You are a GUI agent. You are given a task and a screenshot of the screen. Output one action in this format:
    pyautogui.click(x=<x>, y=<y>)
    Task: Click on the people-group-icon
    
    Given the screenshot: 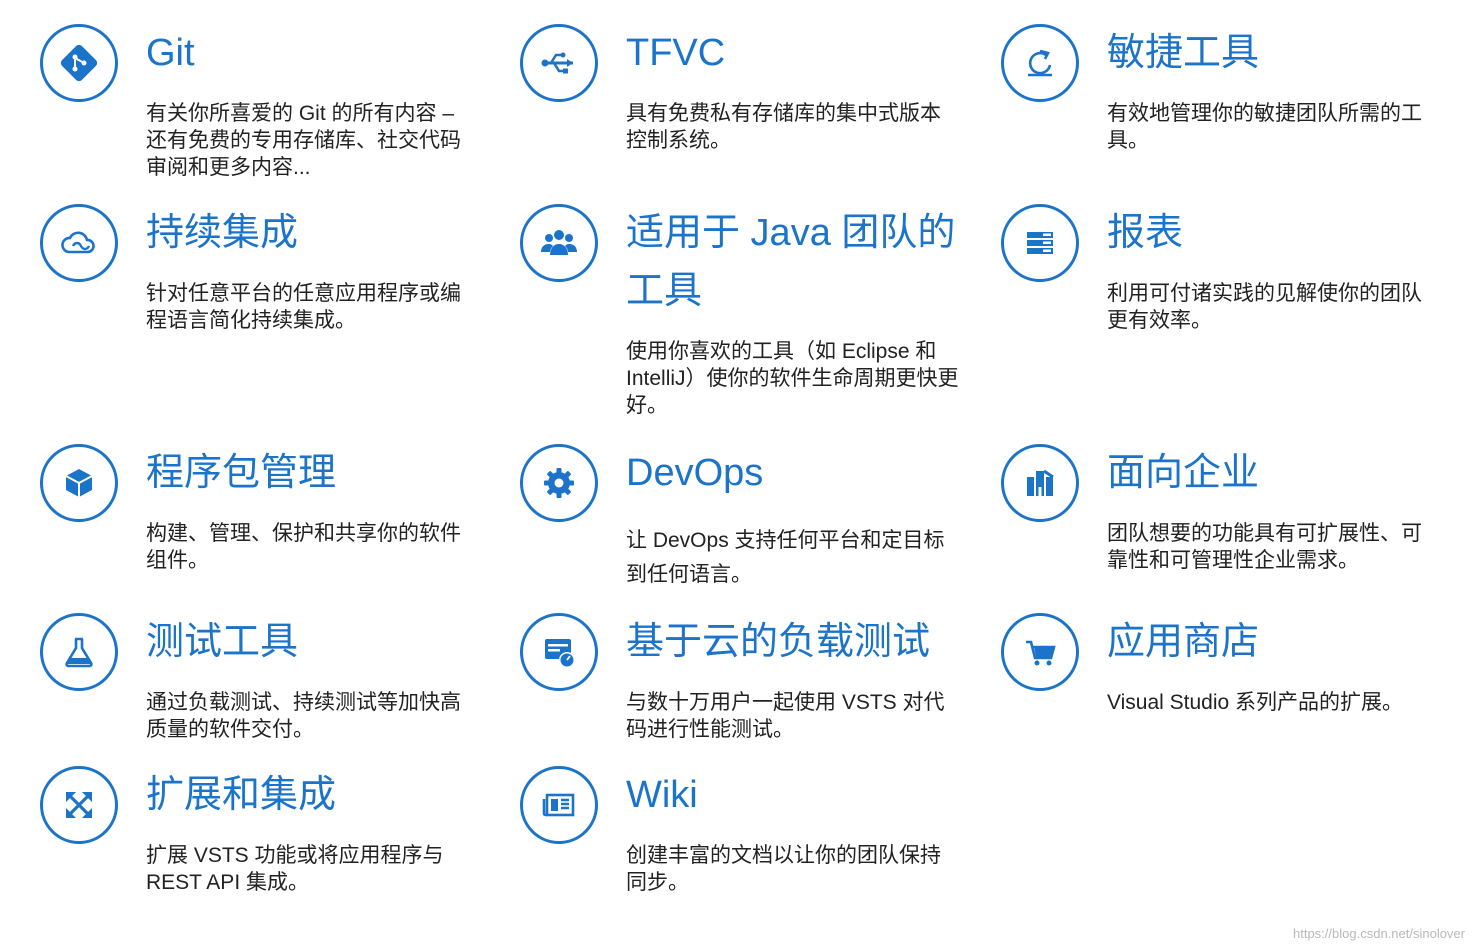 What is the action you would take?
    pyautogui.click(x=559, y=243)
    